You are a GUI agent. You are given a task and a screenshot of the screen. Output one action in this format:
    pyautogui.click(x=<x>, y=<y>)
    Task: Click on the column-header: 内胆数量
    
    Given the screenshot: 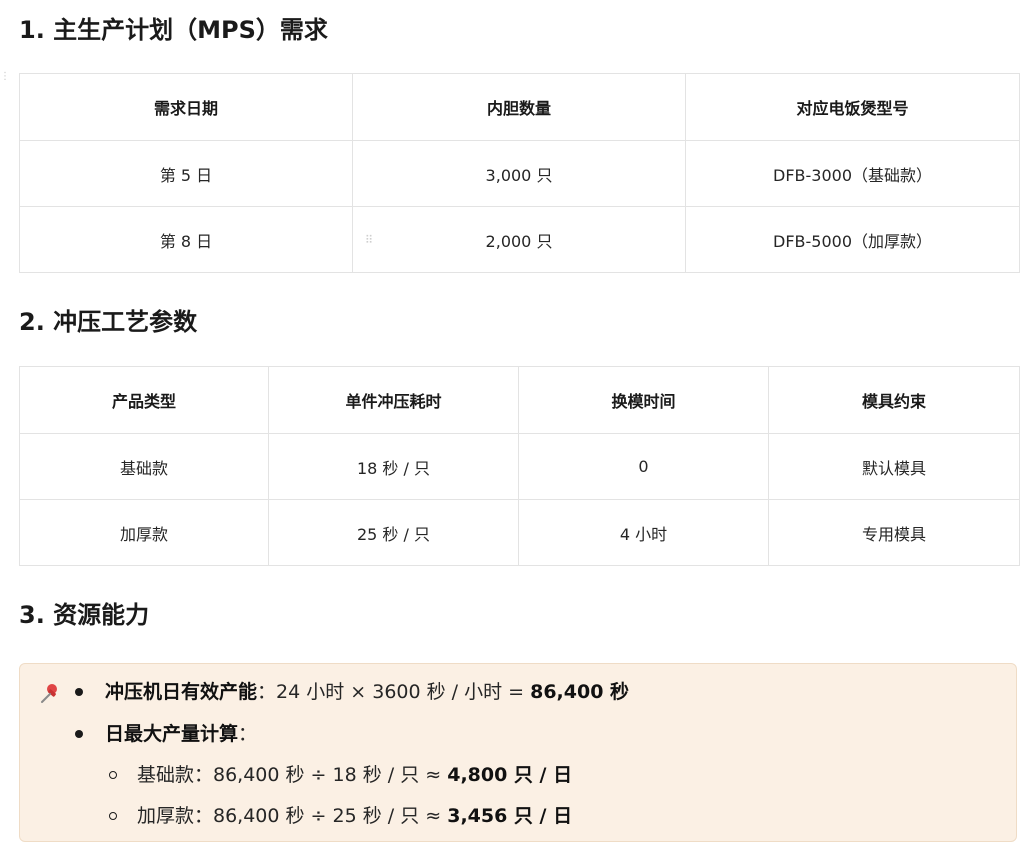 What is the action you would take?
    pyautogui.click(x=519, y=107)
    